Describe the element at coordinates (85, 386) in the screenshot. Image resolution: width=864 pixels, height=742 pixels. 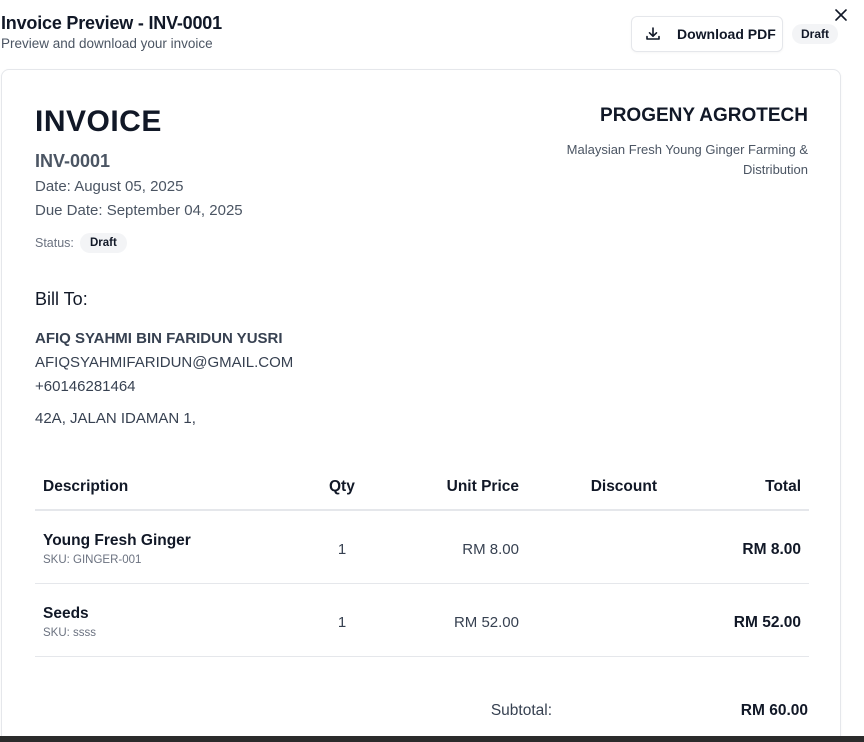
I see `client-phone: +60146281464` at that location.